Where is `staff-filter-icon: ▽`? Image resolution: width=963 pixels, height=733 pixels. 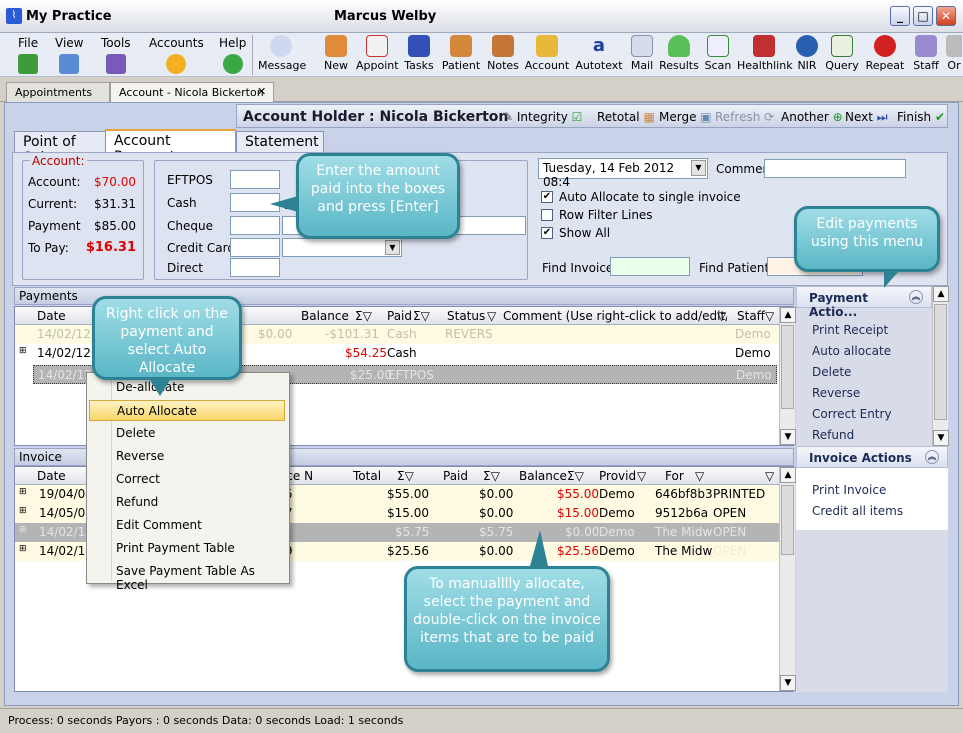
staff-filter-icon: ▽ is located at coordinates (769, 316).